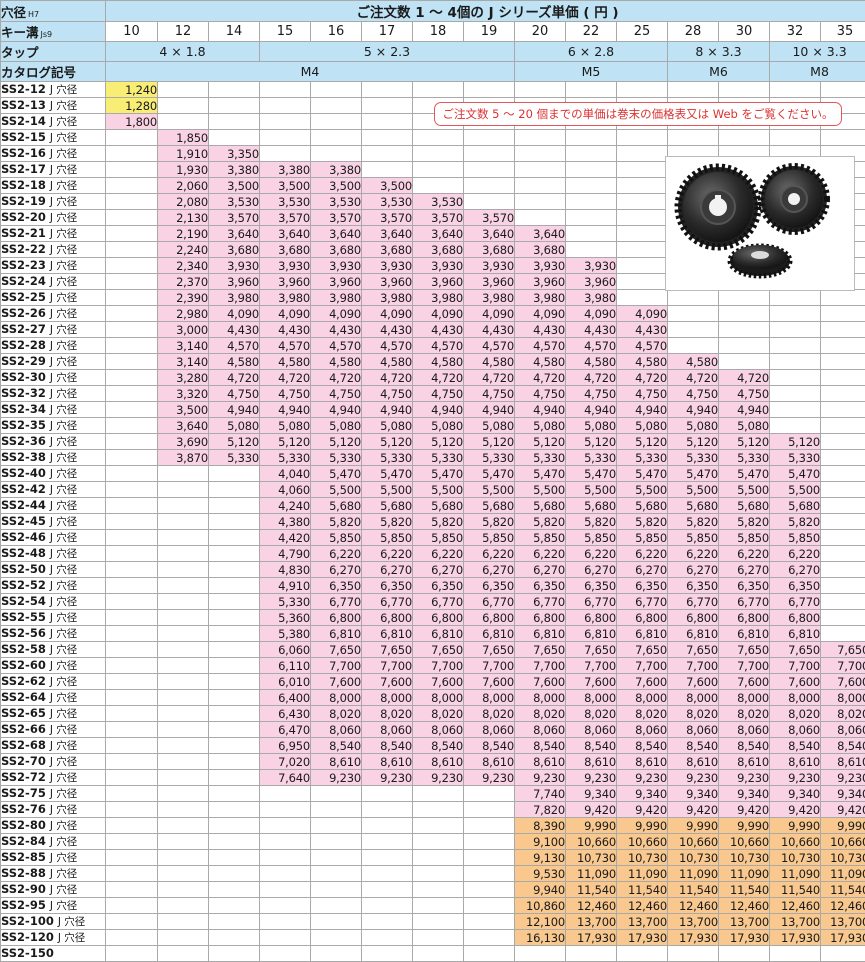  What do you see at coordinates (310, 72) in the screenshot?
I see `tap-size-header: M4` at bounding box center [310, 72].